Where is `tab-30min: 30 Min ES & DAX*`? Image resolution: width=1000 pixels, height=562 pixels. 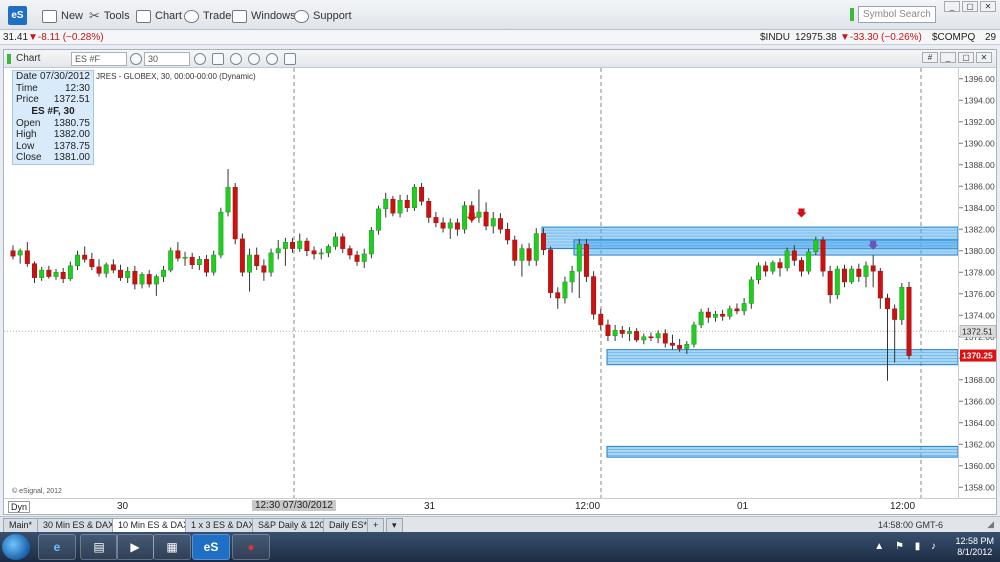
tab-30min: 30 Min ES & DAX* is located at coordinates (80, 525).